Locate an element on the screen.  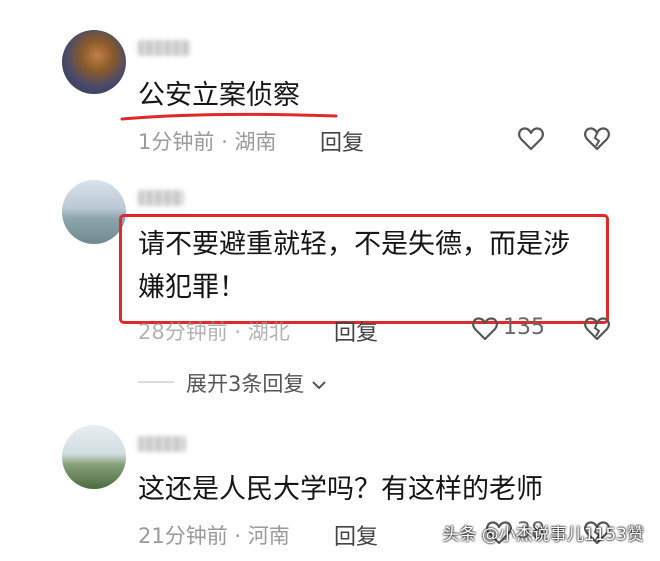
comment-text-line1: 请不要避重就轻，不是失德，而是涉 is located at coordinates (354, 244).